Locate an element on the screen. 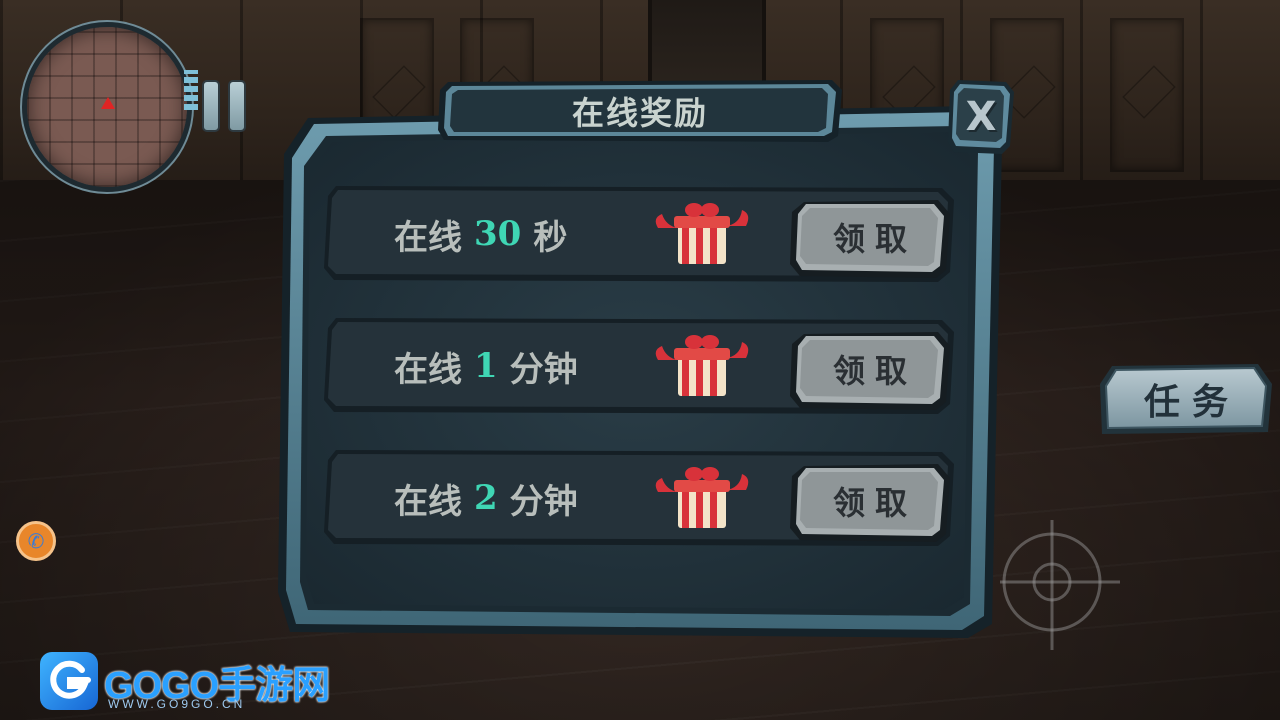  task-button-label: 任务 is located at coordinates (1191, 402).